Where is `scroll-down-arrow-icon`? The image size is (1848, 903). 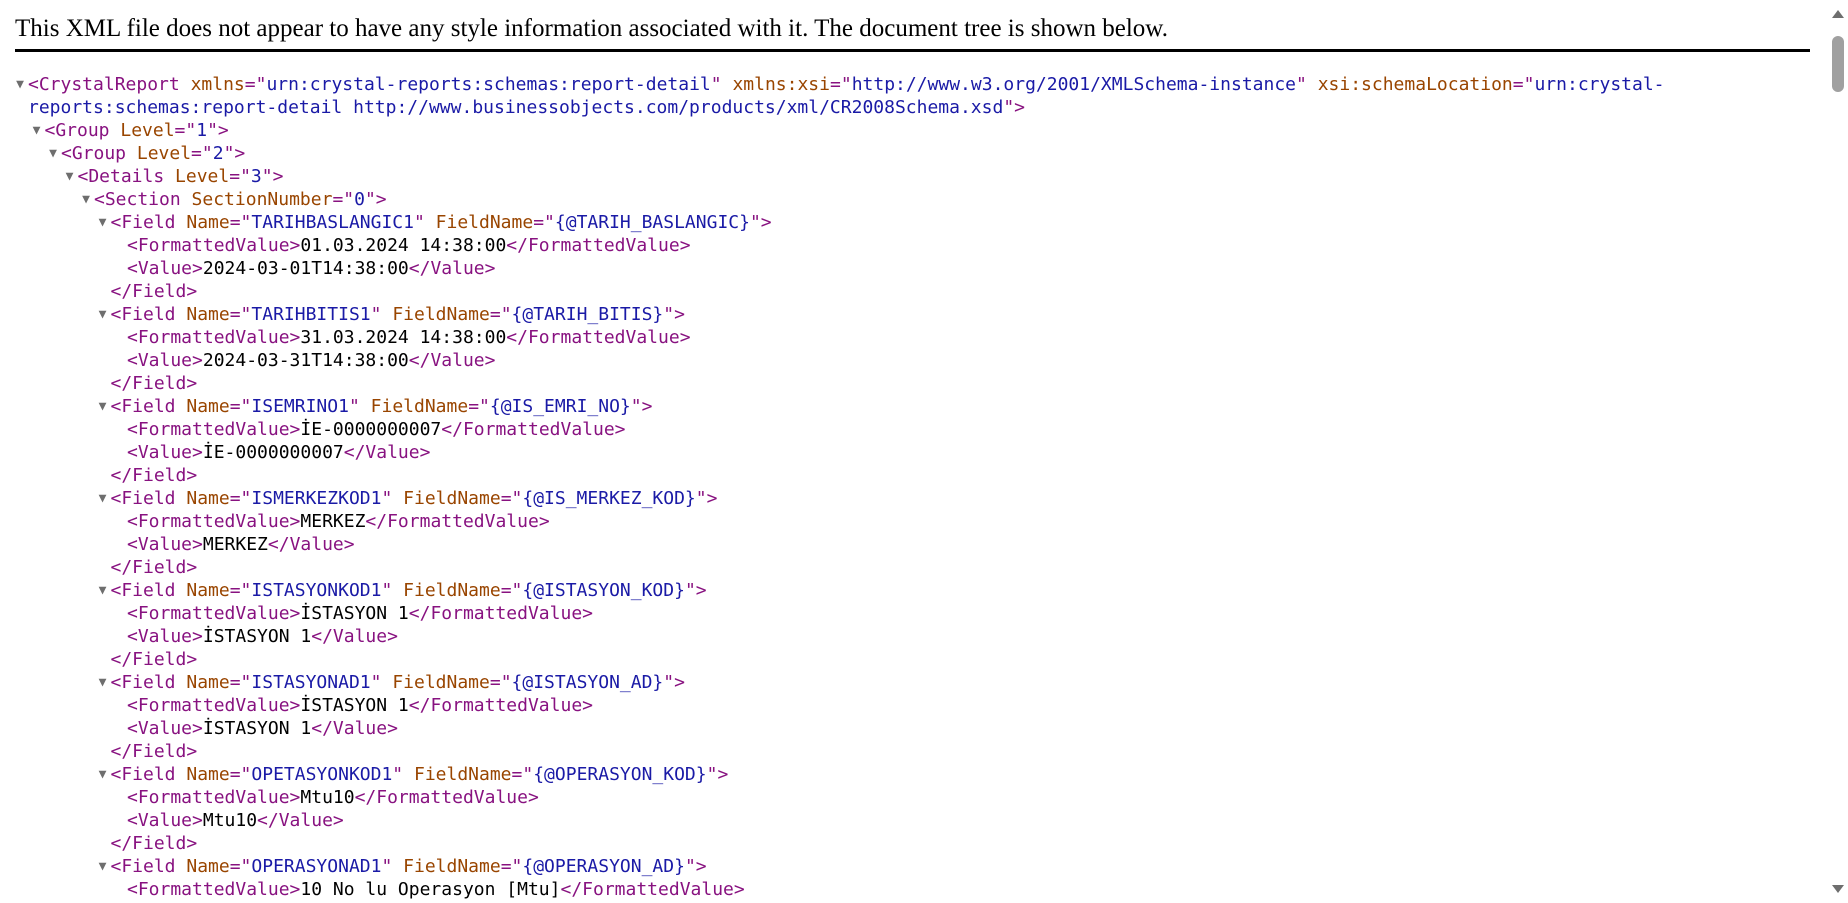
scroll-down-arrow-icon is located at coordinates (1838, 889).